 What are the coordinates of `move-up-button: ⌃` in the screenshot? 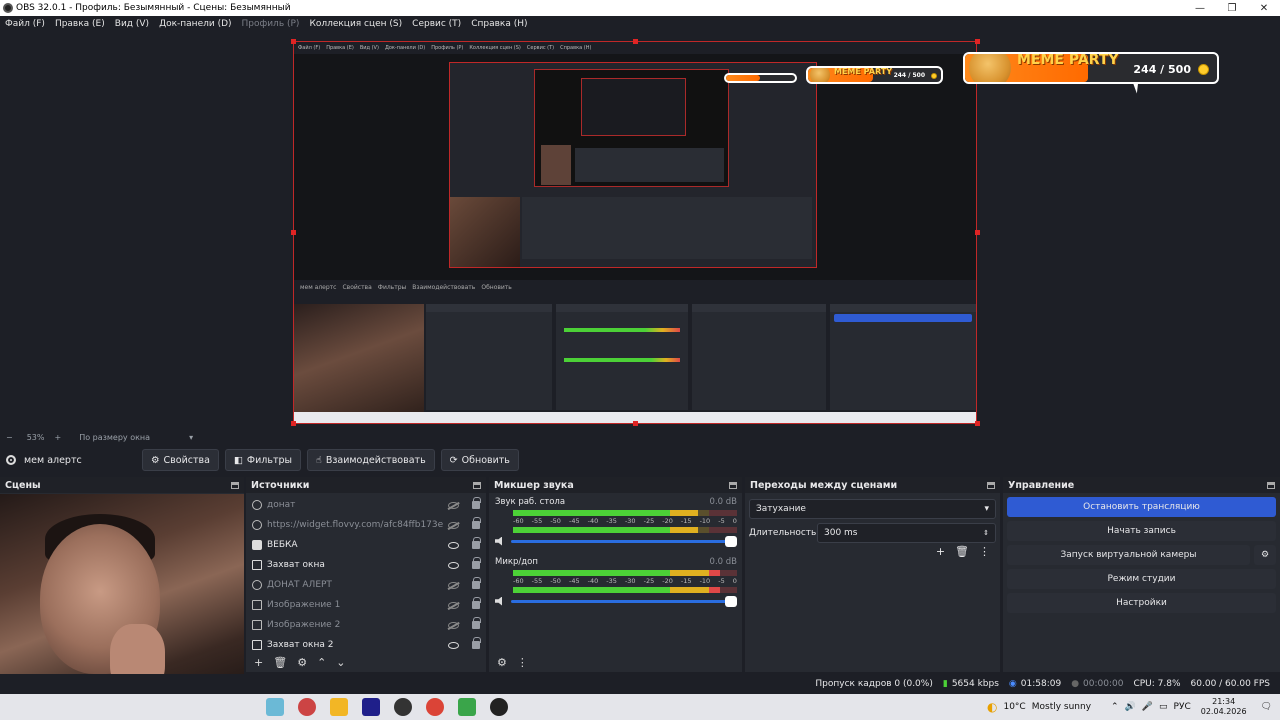 It's located at (321, 662).